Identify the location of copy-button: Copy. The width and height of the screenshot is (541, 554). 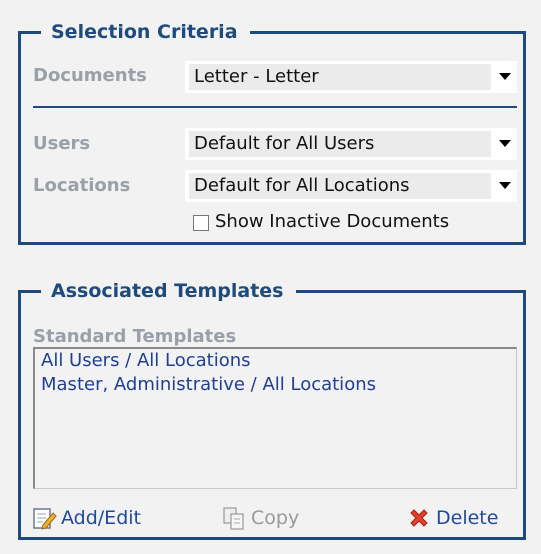
(260, 518).